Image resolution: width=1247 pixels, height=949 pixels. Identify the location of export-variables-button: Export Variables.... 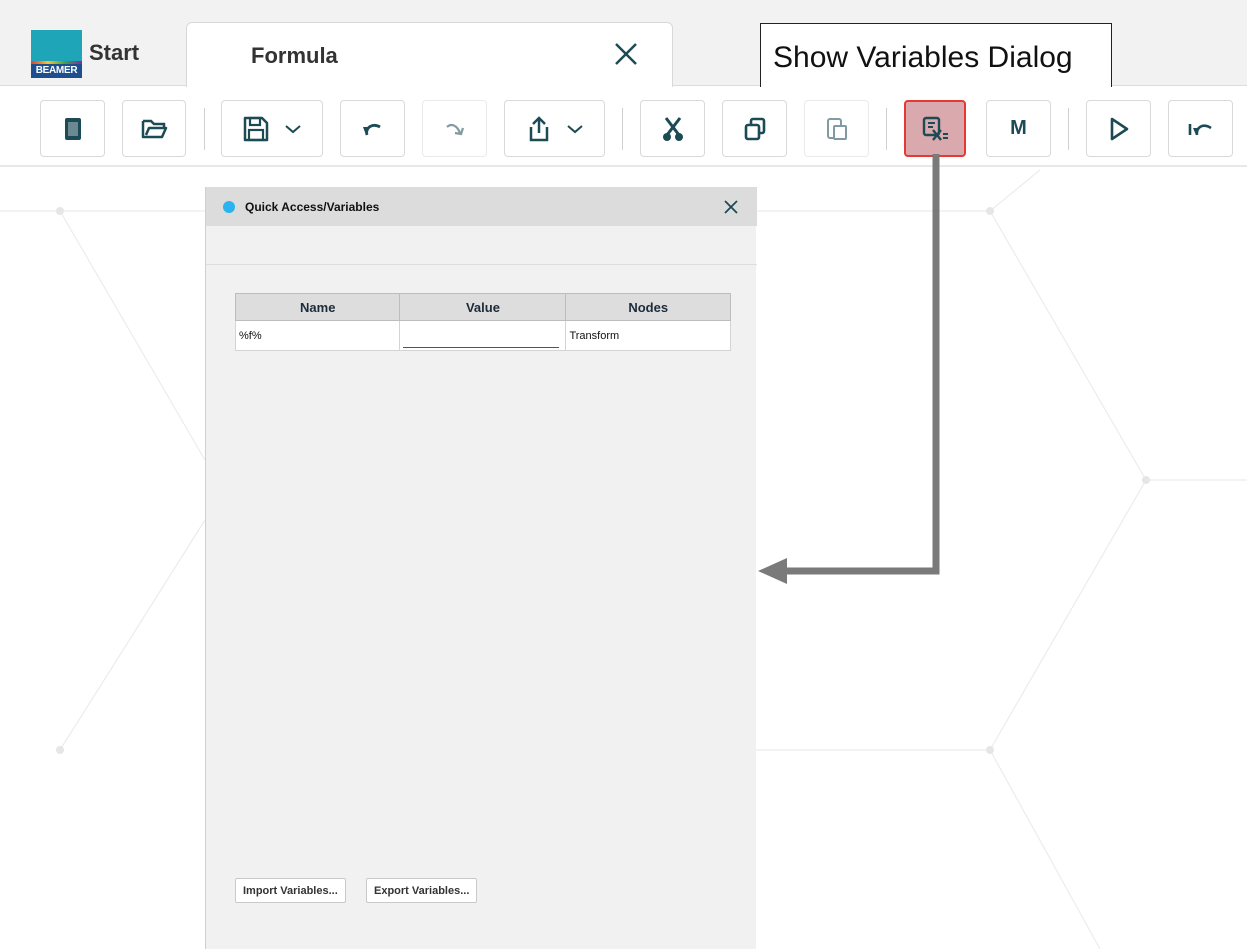
(422, 890).